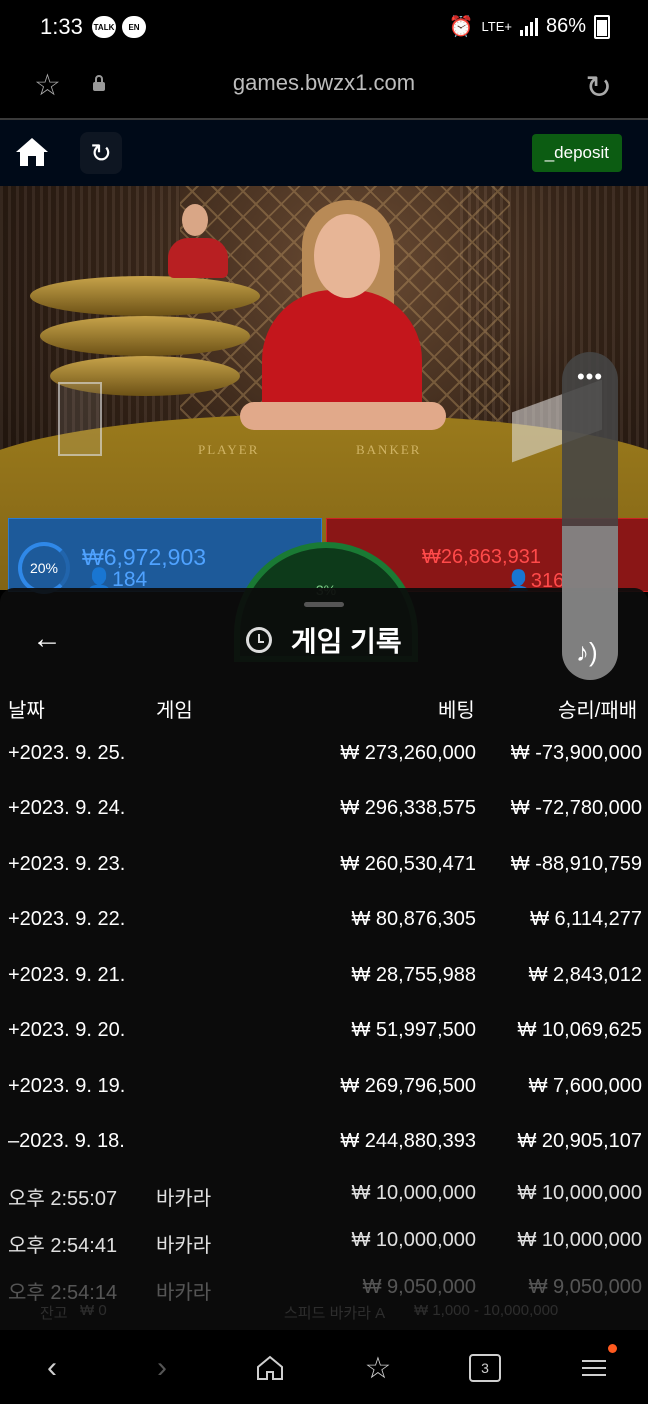  What do you see at coordinates (576, 808) in the screenshot?
I see `row-result: ₩ -72,780,000` at bounding box center [576, 808].